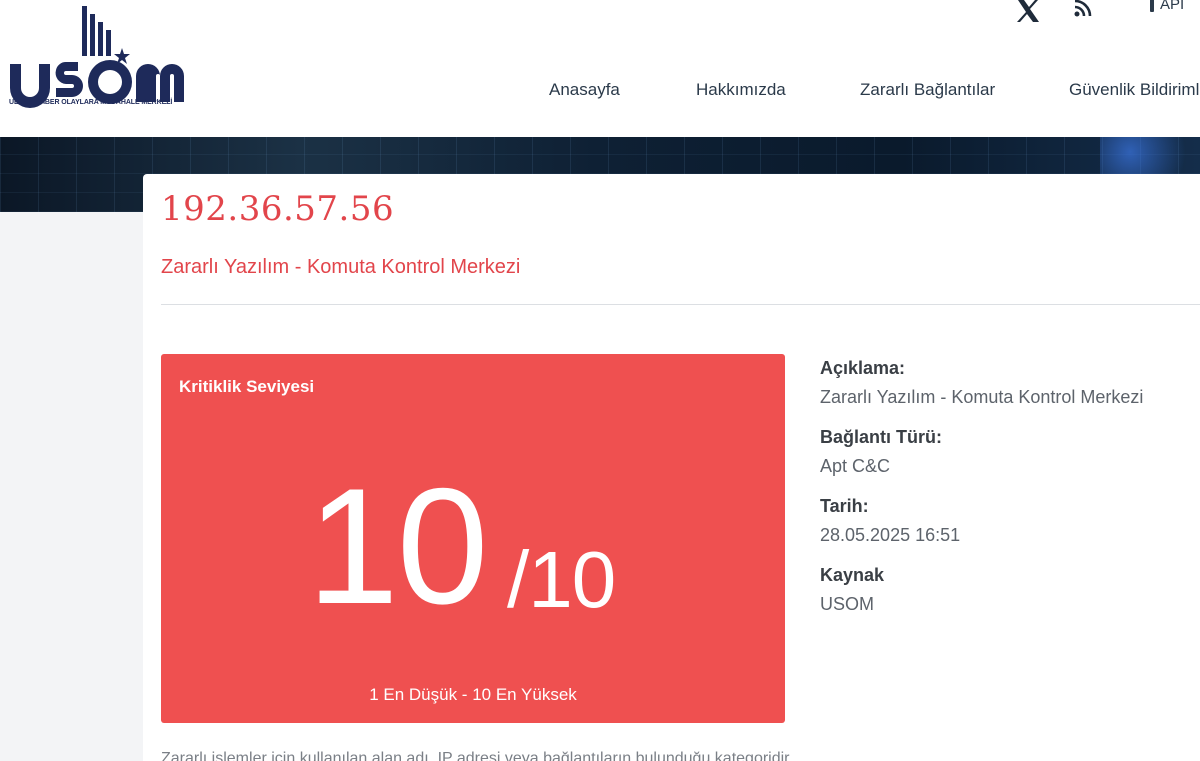 This screenshot has height=761, width=1200. I want to click on description-label: Açıklama:, so click(863, 368).